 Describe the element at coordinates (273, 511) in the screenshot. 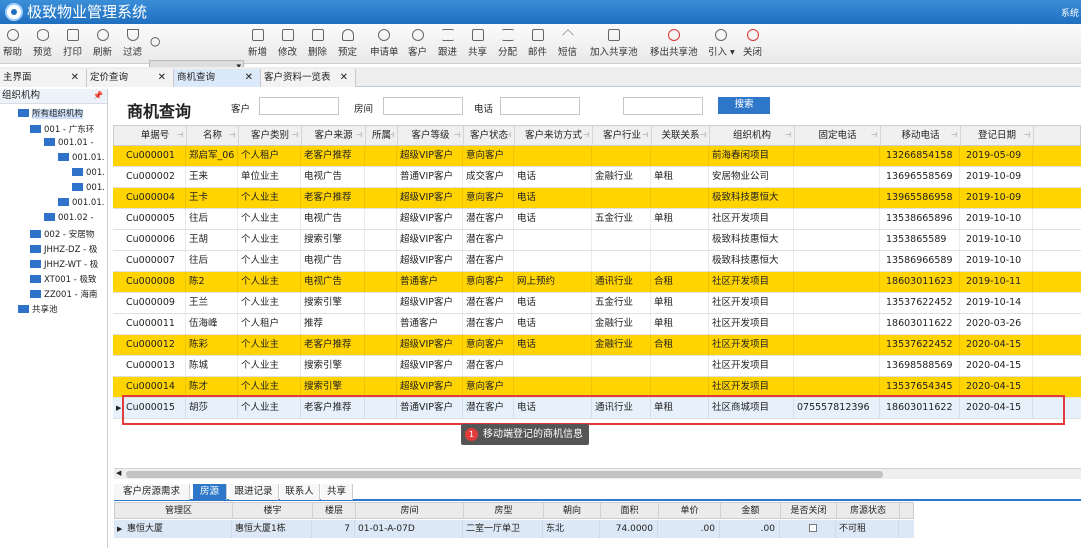

I see `subgrid-column-header: 楼宇` at that location.